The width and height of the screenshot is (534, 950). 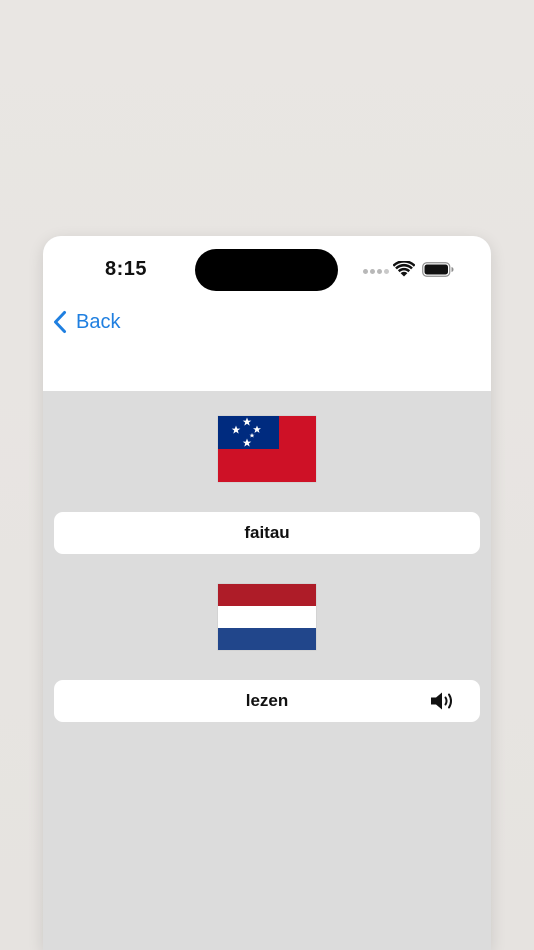 I want to click on source-word: faitau, so click(x=267, y=532).